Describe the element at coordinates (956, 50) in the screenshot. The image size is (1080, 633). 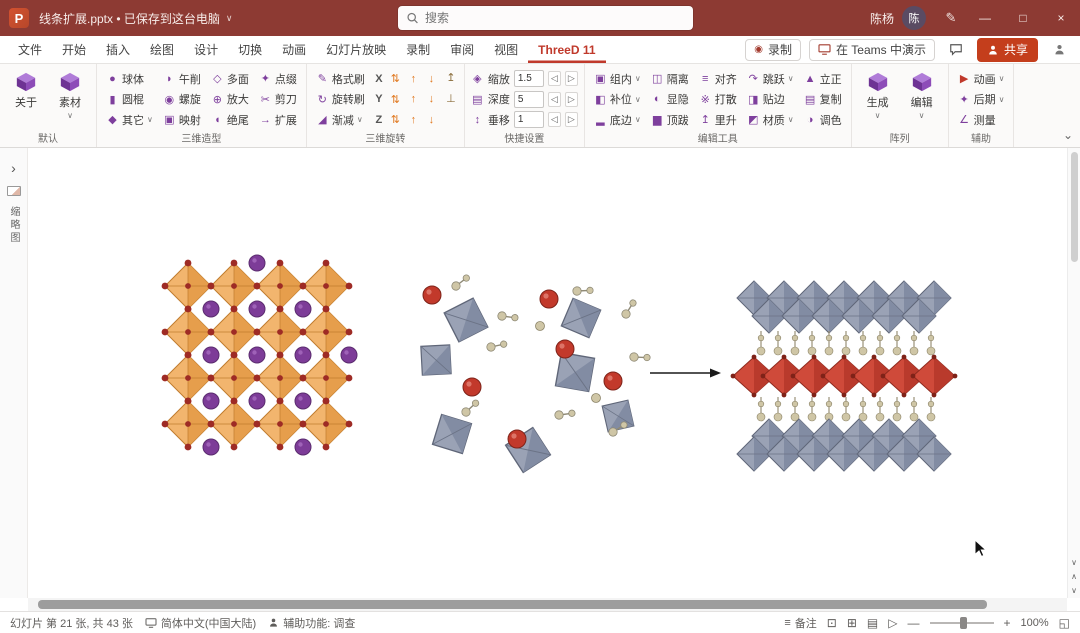
I see `comments-button` at that location.